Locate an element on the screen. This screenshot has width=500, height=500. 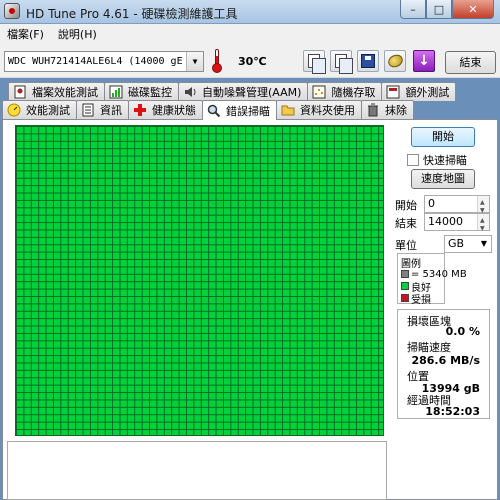
unit-select-value: GB is located at coordinates (456, 243).